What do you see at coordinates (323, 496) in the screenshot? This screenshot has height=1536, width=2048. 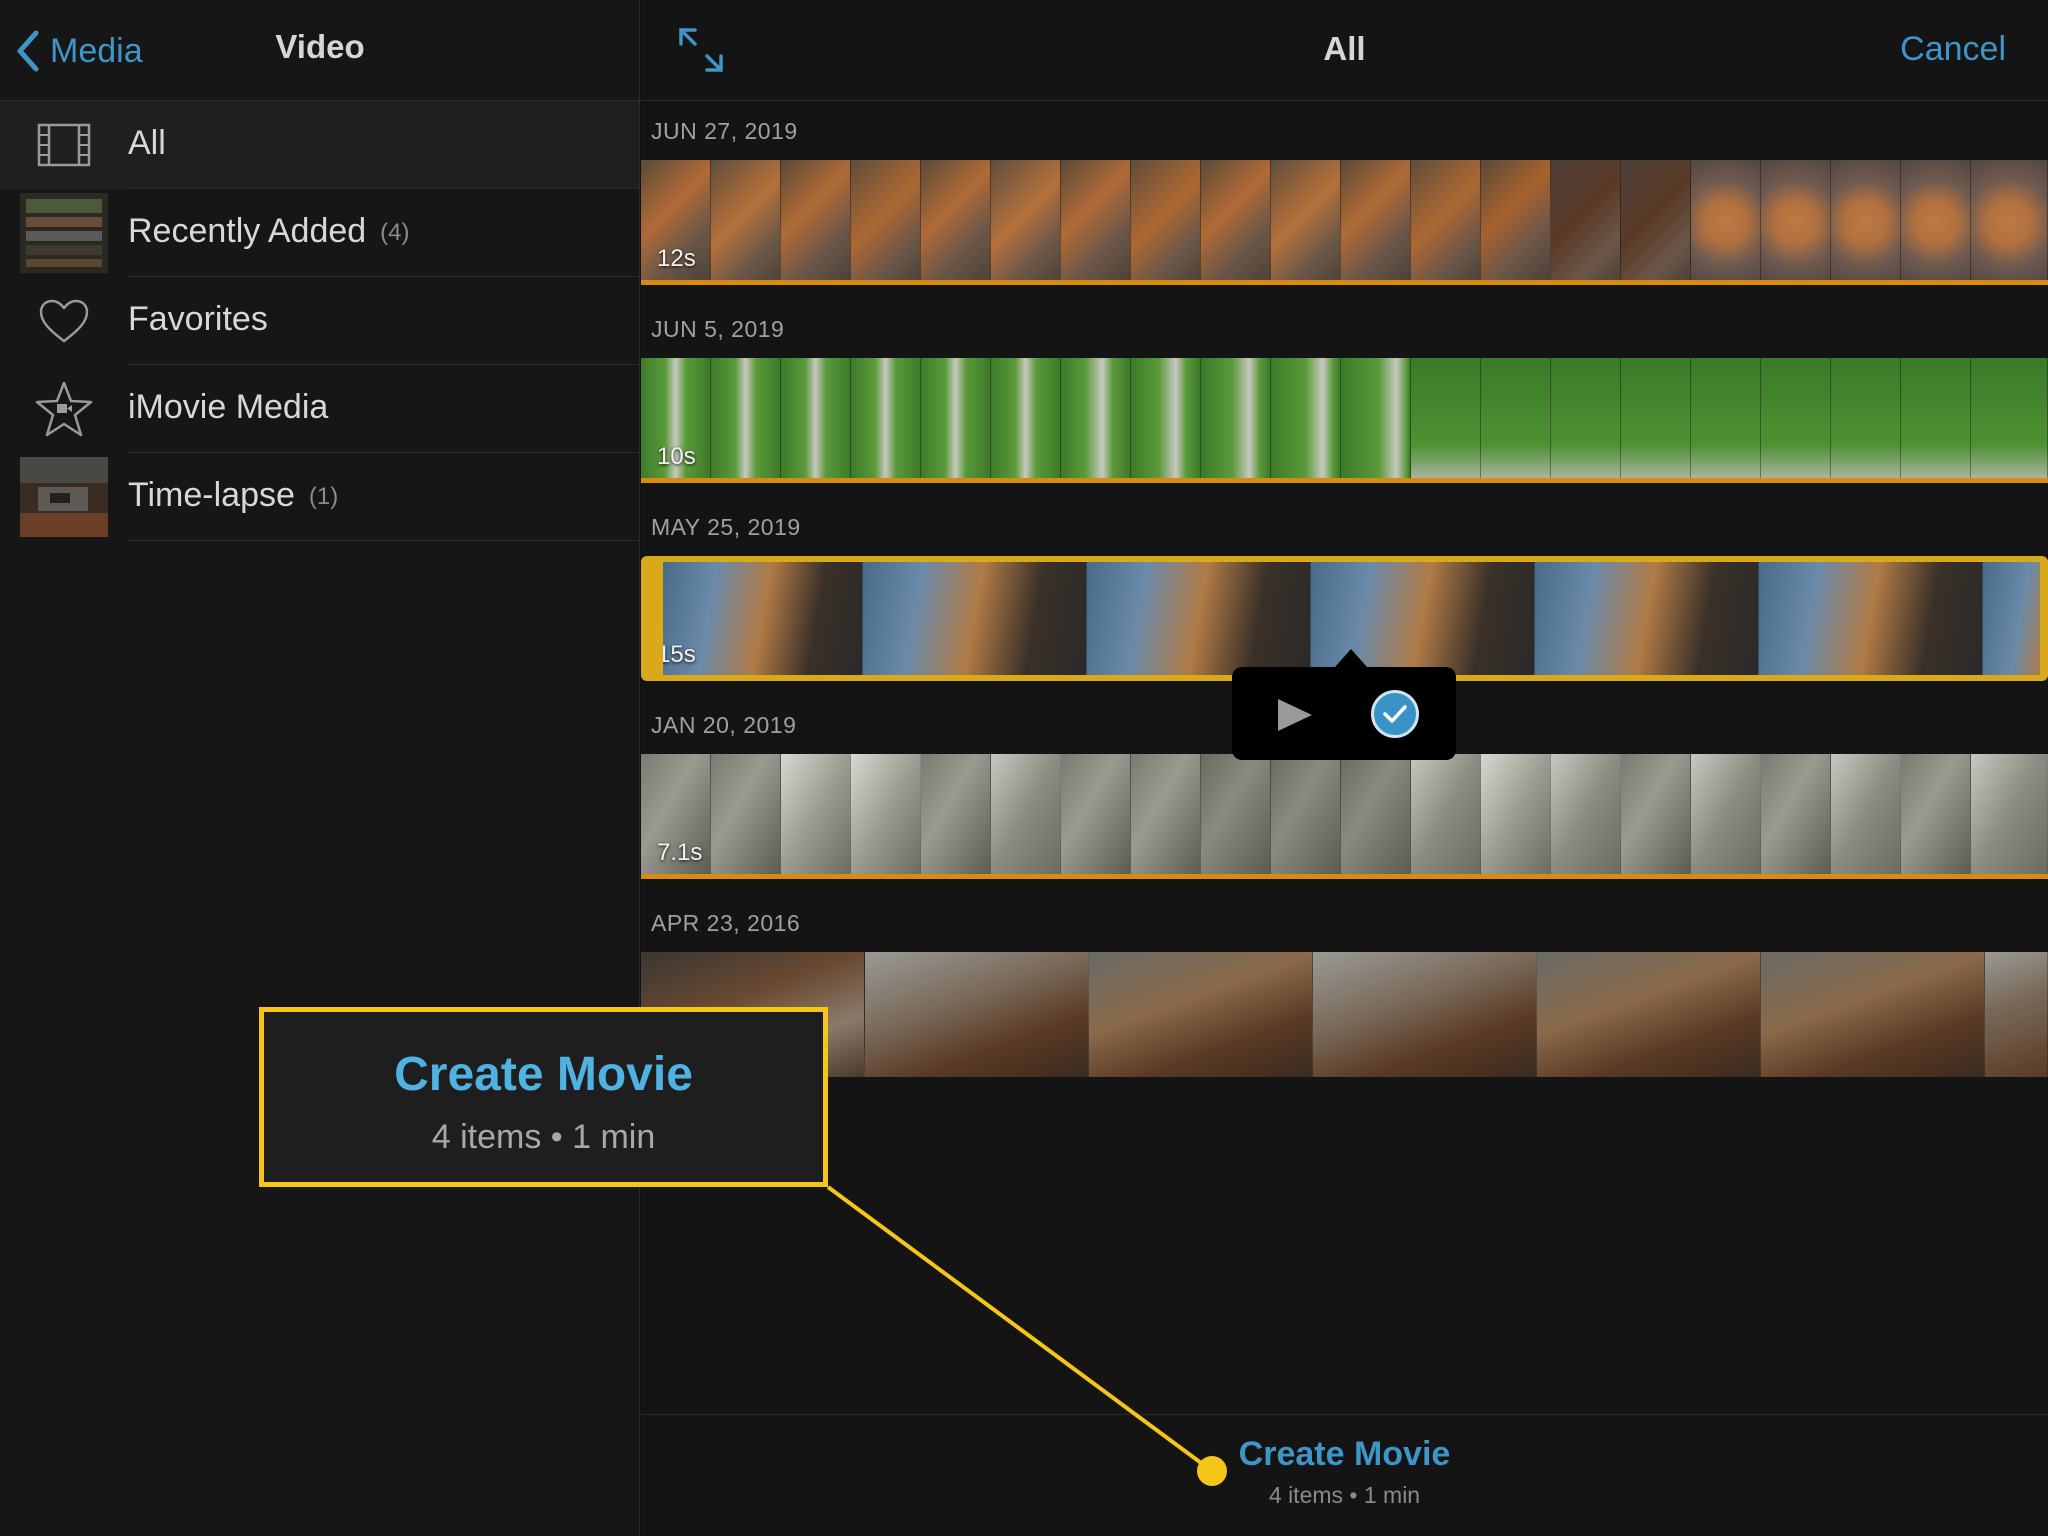 I see `item-count: (1)` at bounding box center [323, 496].